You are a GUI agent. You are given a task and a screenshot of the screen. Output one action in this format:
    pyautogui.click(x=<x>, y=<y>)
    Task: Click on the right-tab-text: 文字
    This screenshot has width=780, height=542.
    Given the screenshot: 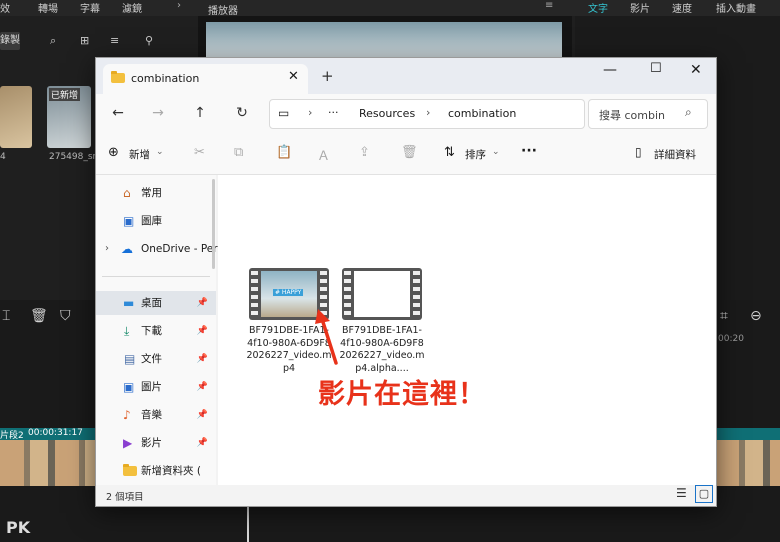 What is the action you would take?
    pyautogui.click(x=598, y=7)
    